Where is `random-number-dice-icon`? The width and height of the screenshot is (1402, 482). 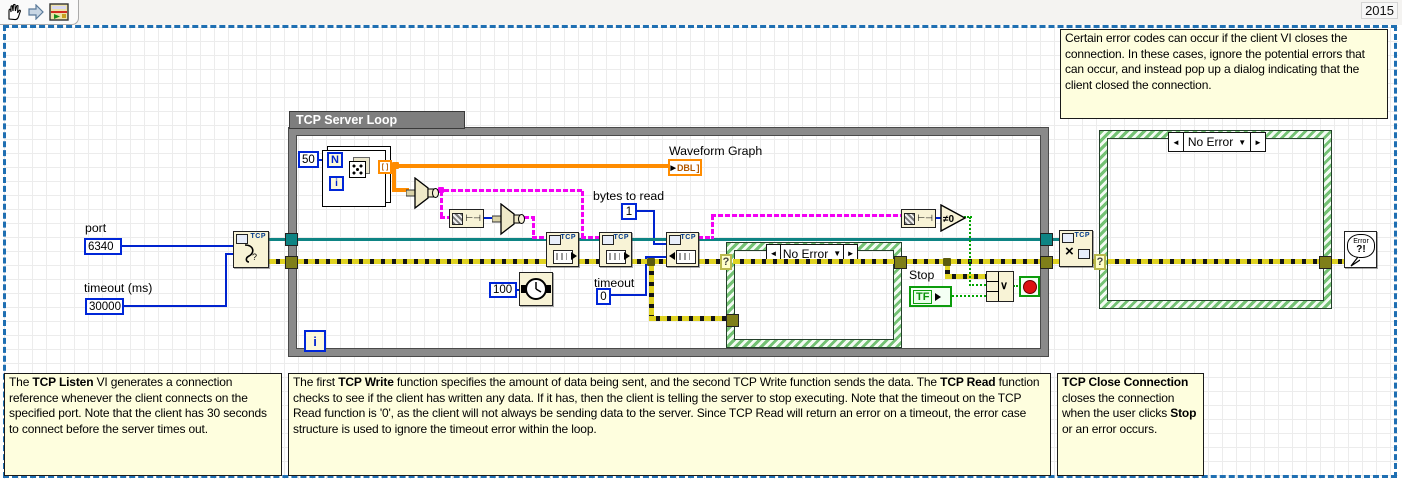
random-number-dice-icon is located at coordinates (357, 169).